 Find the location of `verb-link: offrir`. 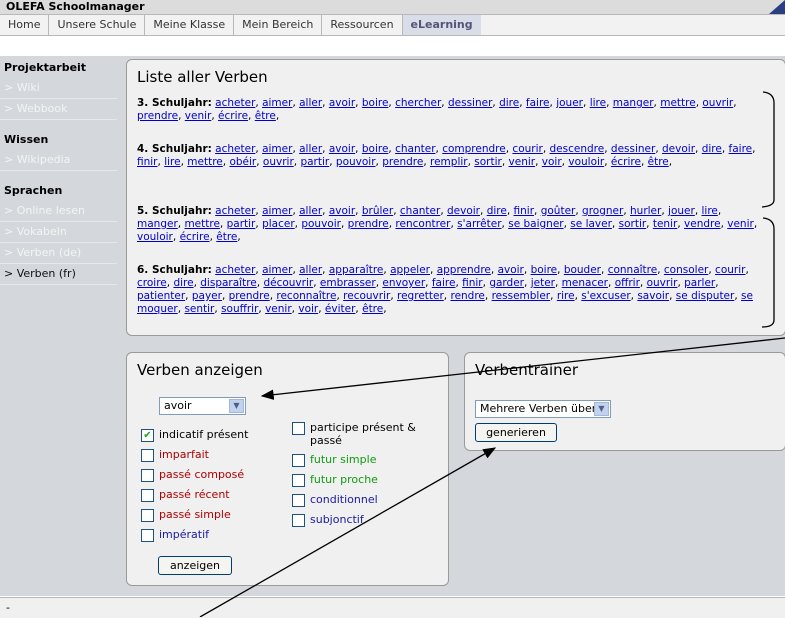

verb-link: offrir is located at coordinates (627, 283).